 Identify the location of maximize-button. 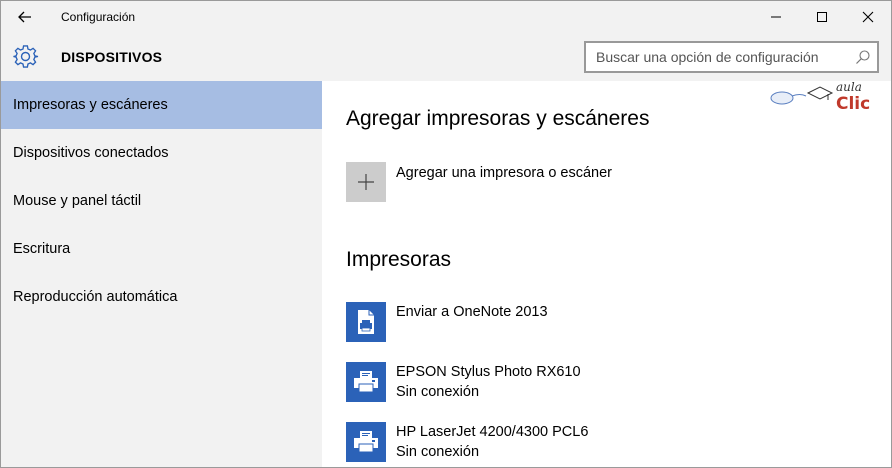
(822, 17).